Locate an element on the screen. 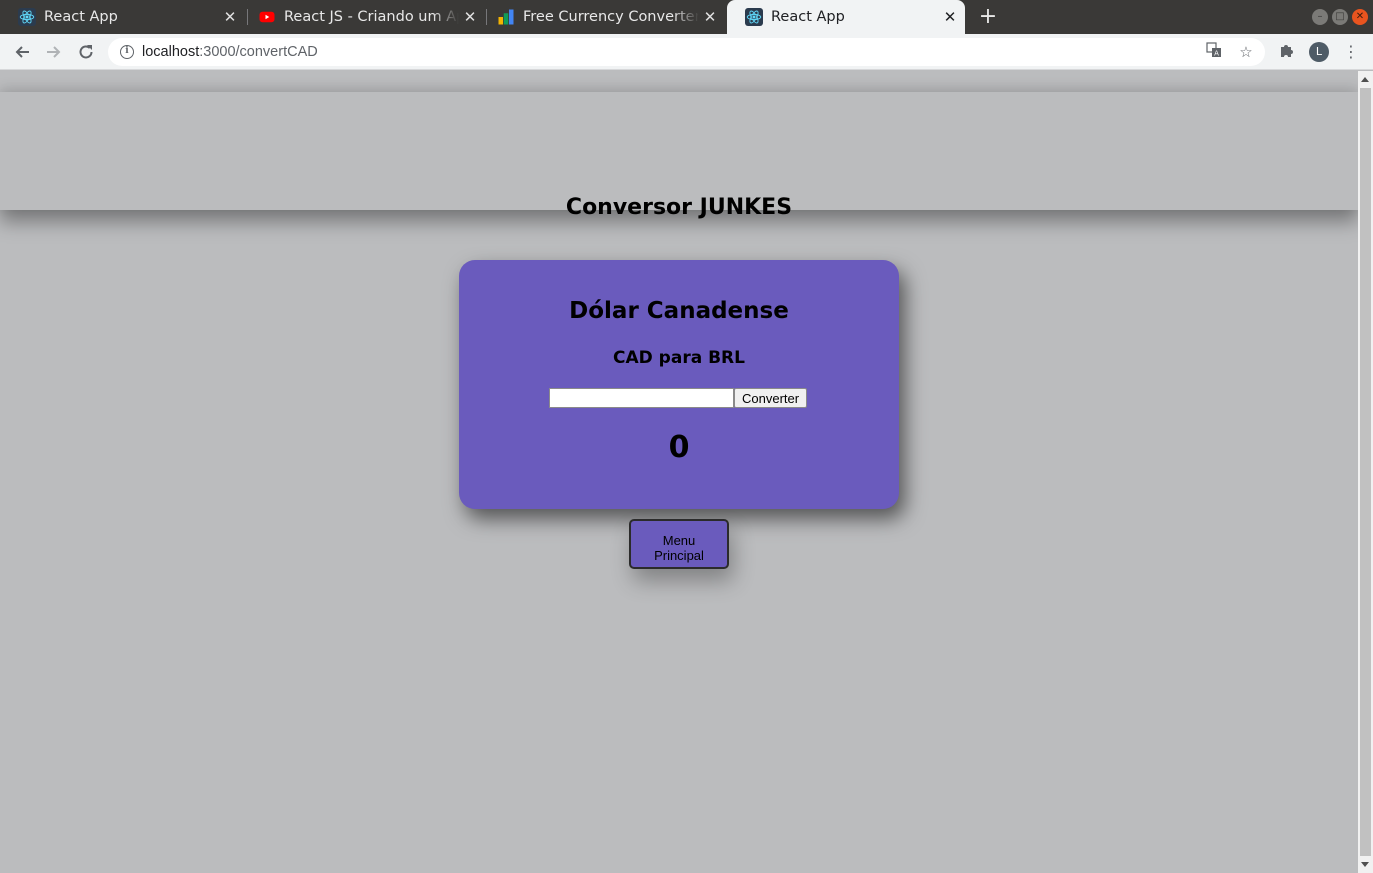 The height and width of the screenshot is (873, 1373). maximize-window-icon: □ is located at coordinates (1340, 17).